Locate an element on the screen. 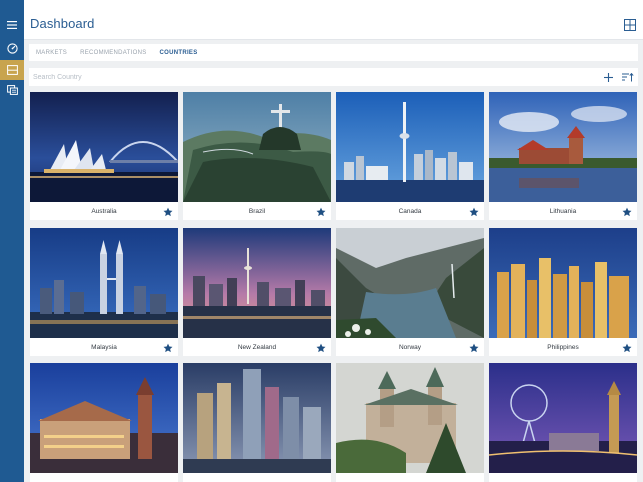 Image resolution: width=643 pixels, height=482 pixels. dashboard-gauge-icon is located at coordinates (12, 48).